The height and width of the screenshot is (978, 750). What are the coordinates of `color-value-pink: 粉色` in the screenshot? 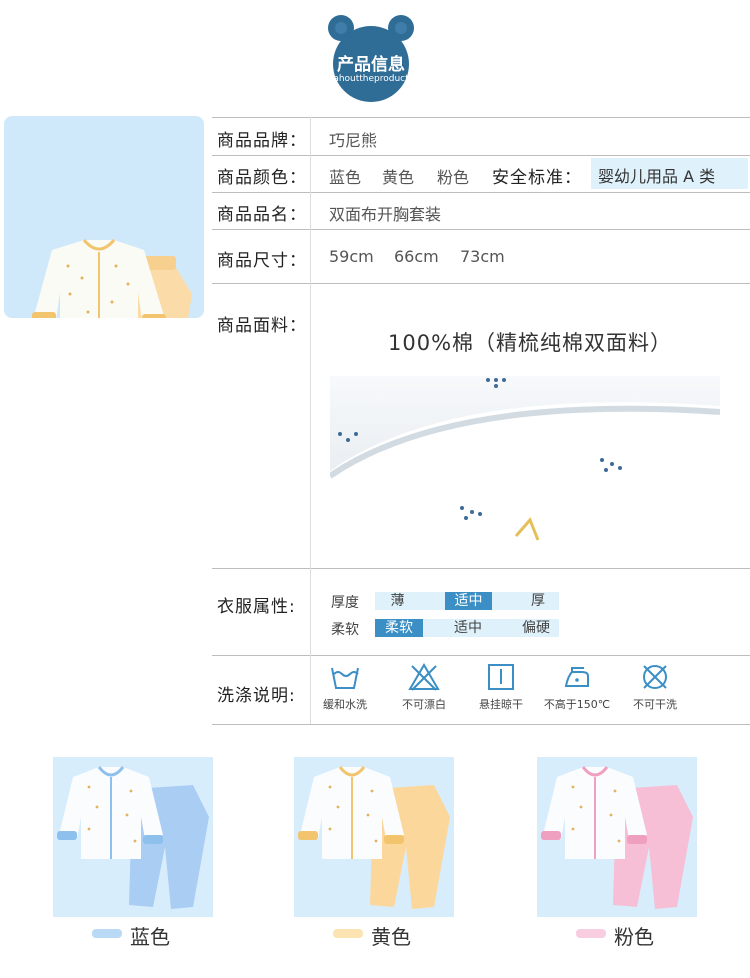 It's located at (453, 177).